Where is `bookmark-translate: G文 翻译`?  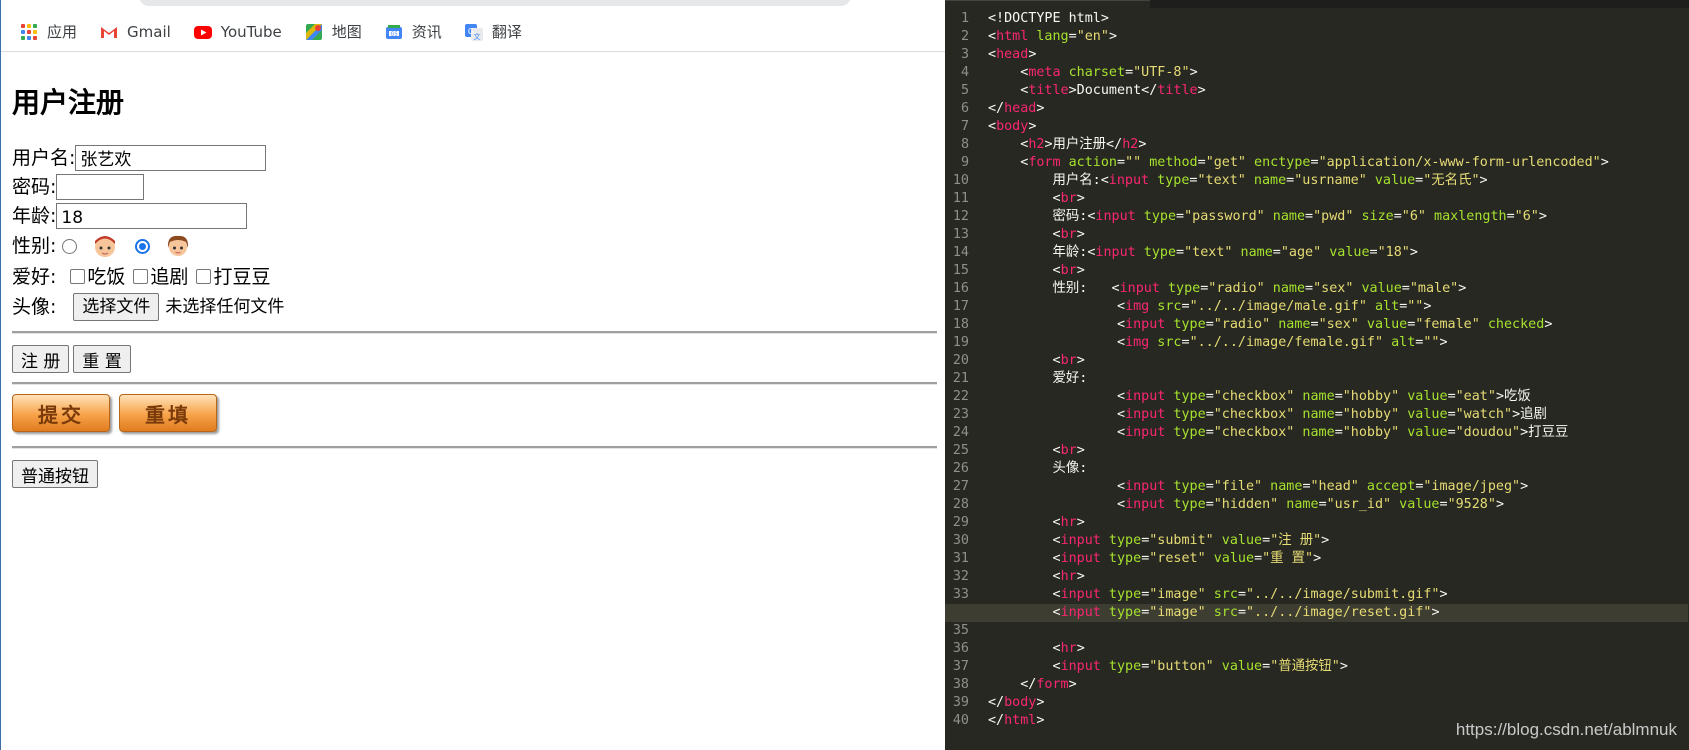
bookmark-translate: G文 翻译 is located at coordinates (493, 31).